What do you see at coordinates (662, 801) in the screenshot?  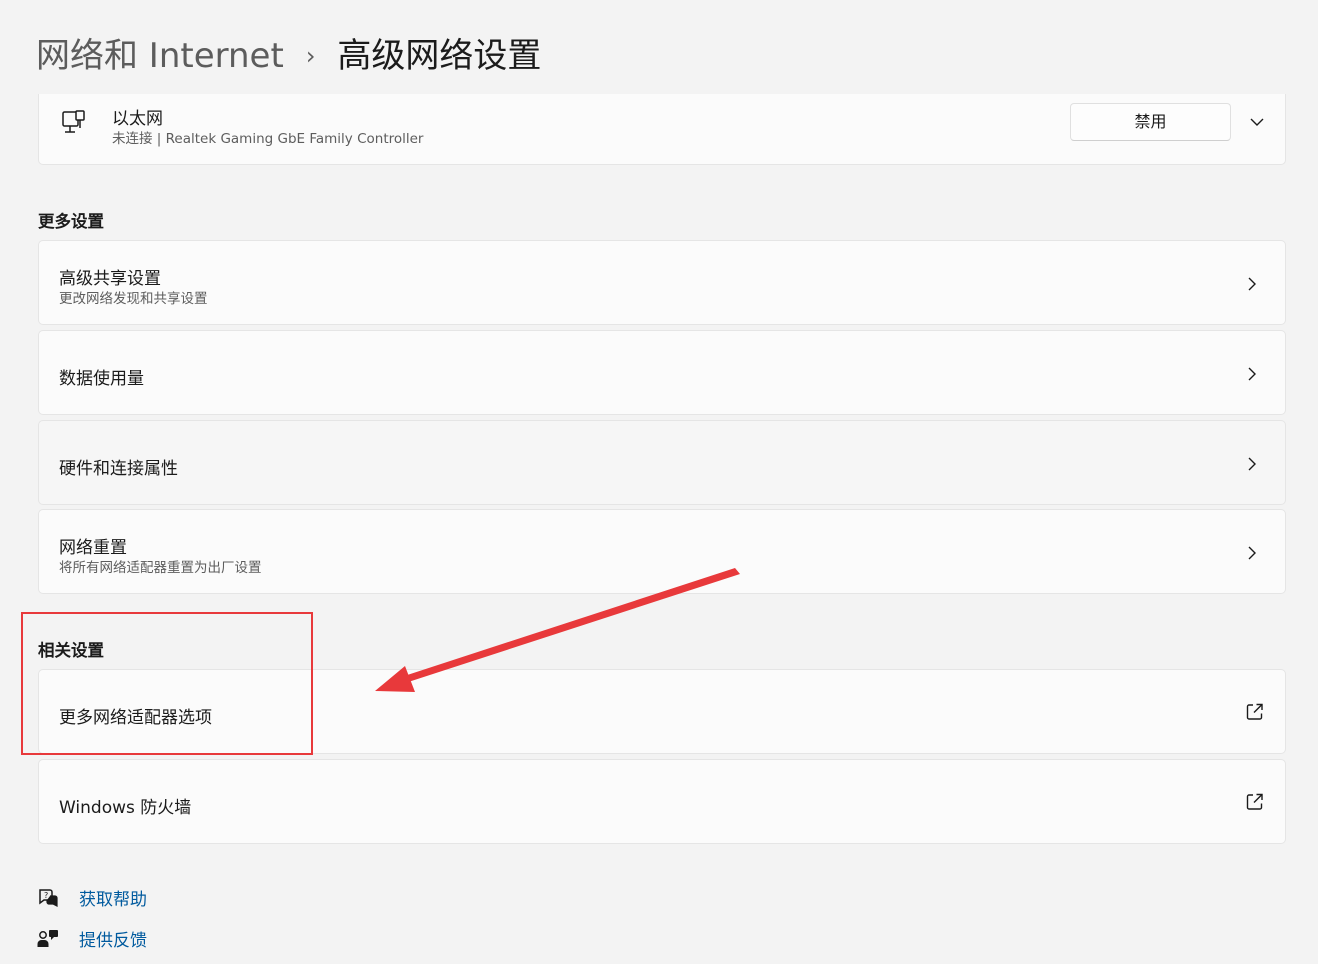 I see `windows-firewall-card: Windows 防火墙` at bounding box center [662, 801].